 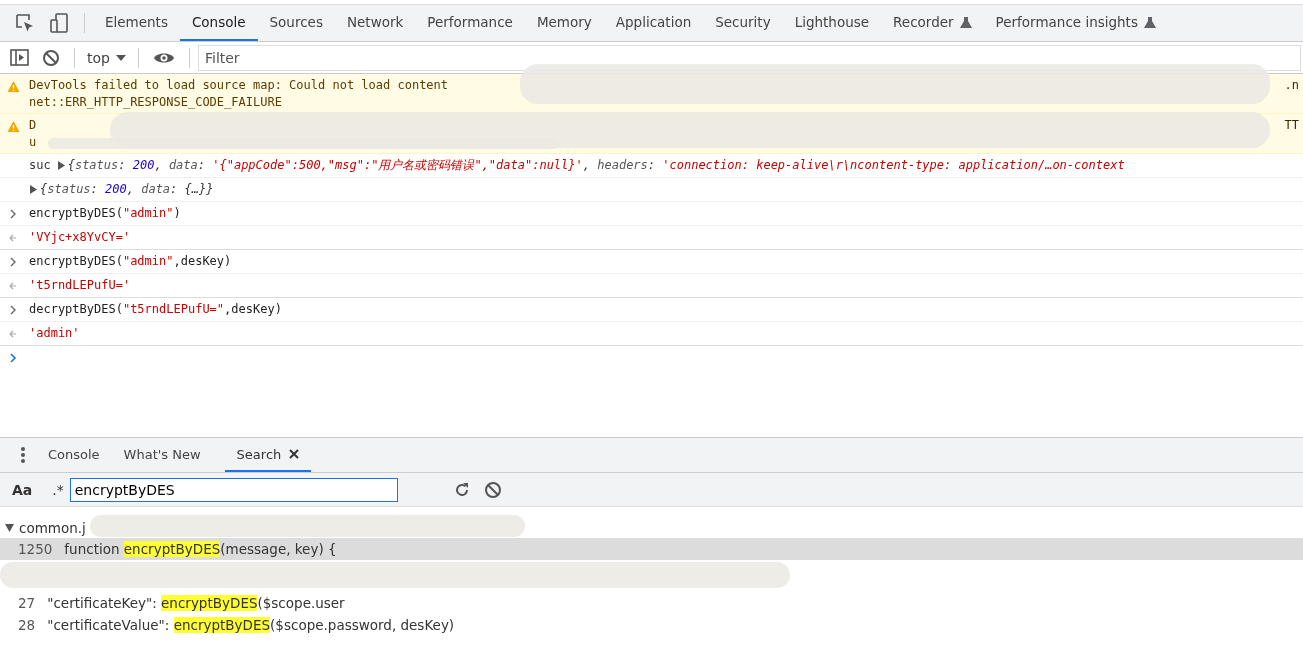 What do you see at coordinates (651, 549) in the screenshot?
I see `search-result-row: 1250 function encryptByDES(message, key) {` at bounding box center [651, 549].